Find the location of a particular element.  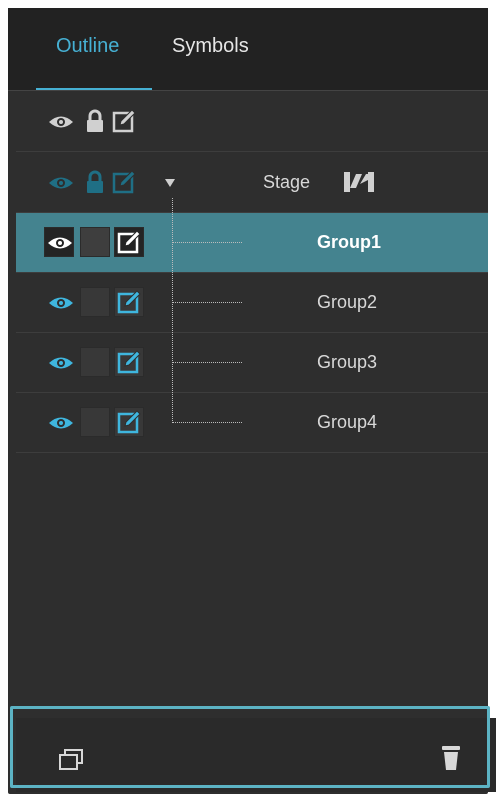

stage-row: Stage is located at coordinates (252, 183).